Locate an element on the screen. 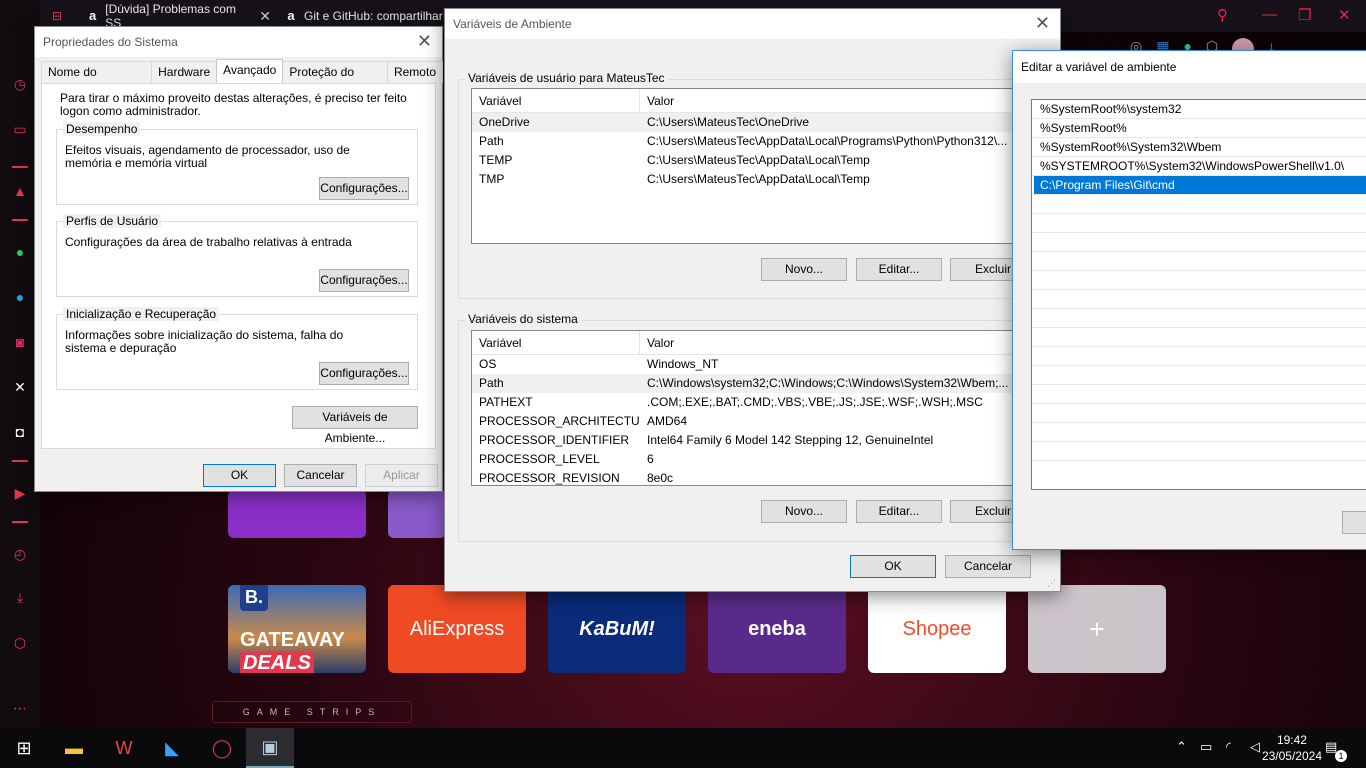 The image size is (1366, 768). alura-icon: a is located at coordinates (93, 15).